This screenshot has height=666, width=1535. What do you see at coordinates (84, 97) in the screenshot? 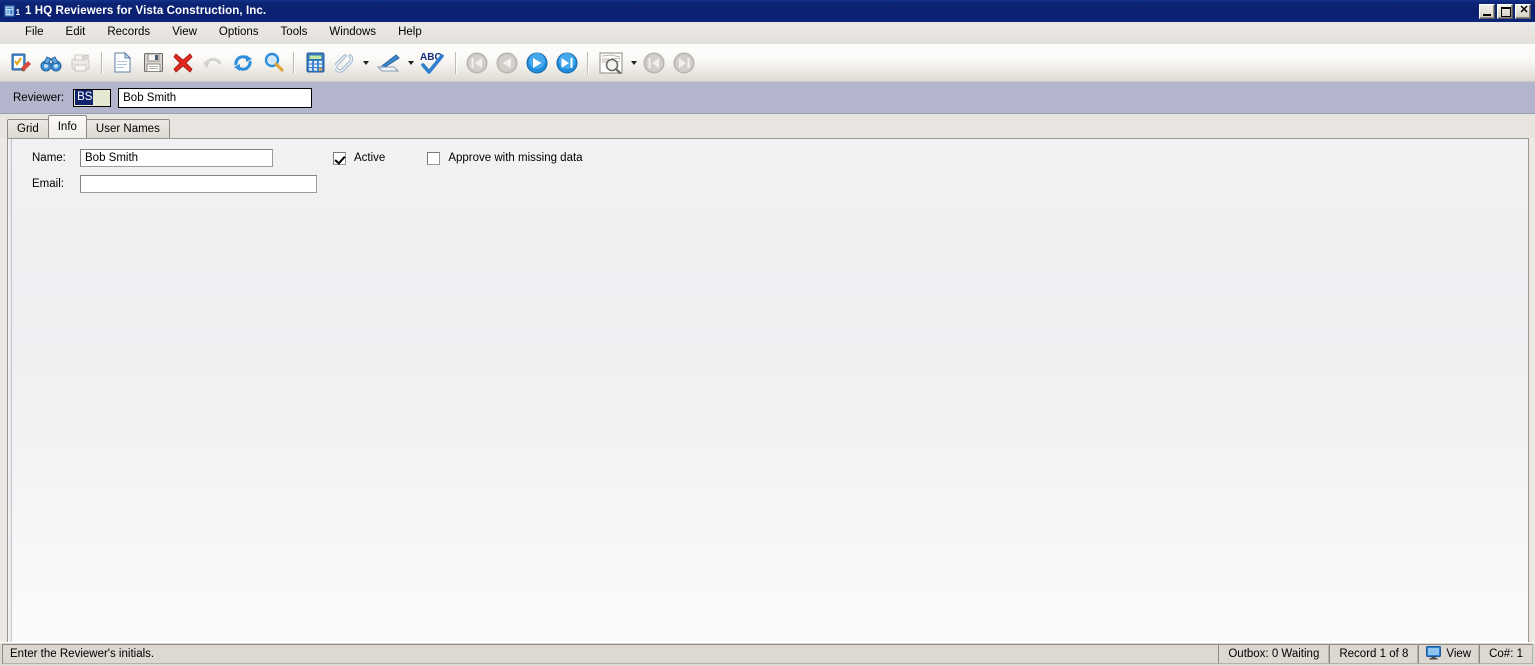
I see `reviewer-code-value: BS` at bounding box center [84, 97].